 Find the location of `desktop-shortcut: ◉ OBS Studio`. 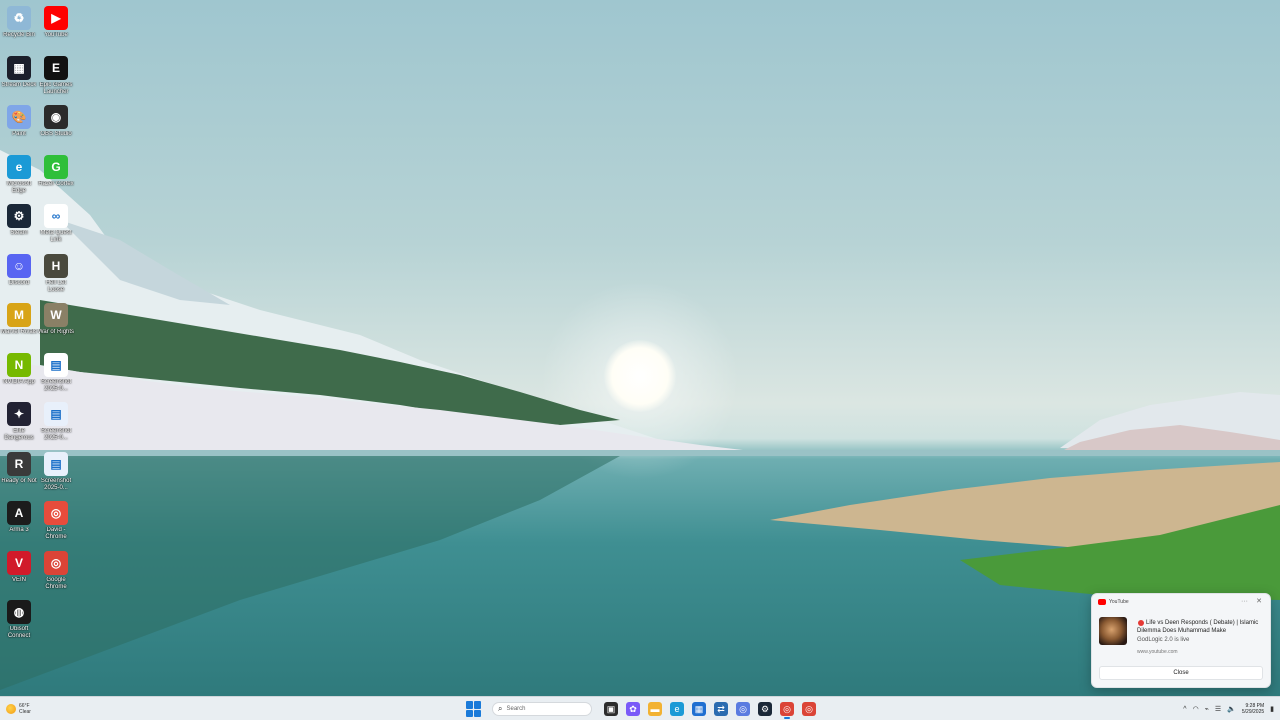

desktop-shortcut: ◉ OBS Studio is located at coordinates (56, 126).